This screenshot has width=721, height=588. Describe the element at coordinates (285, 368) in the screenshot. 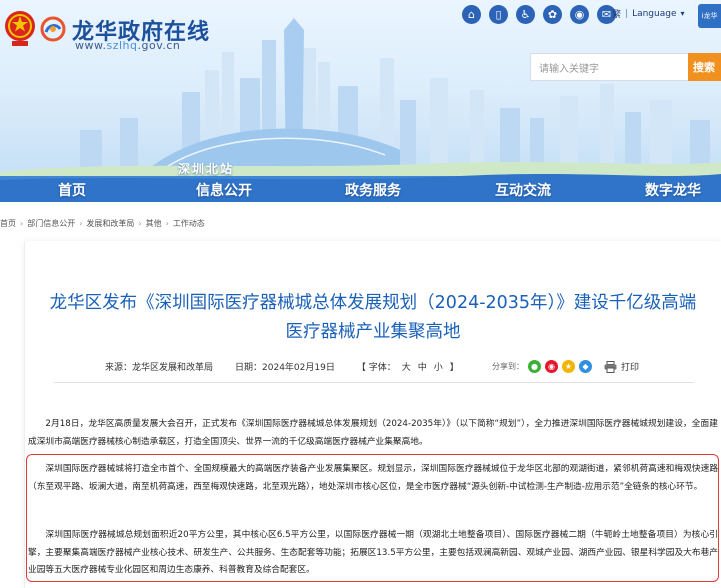

I see `article-date: 日期：2024年02月19日` at that location.